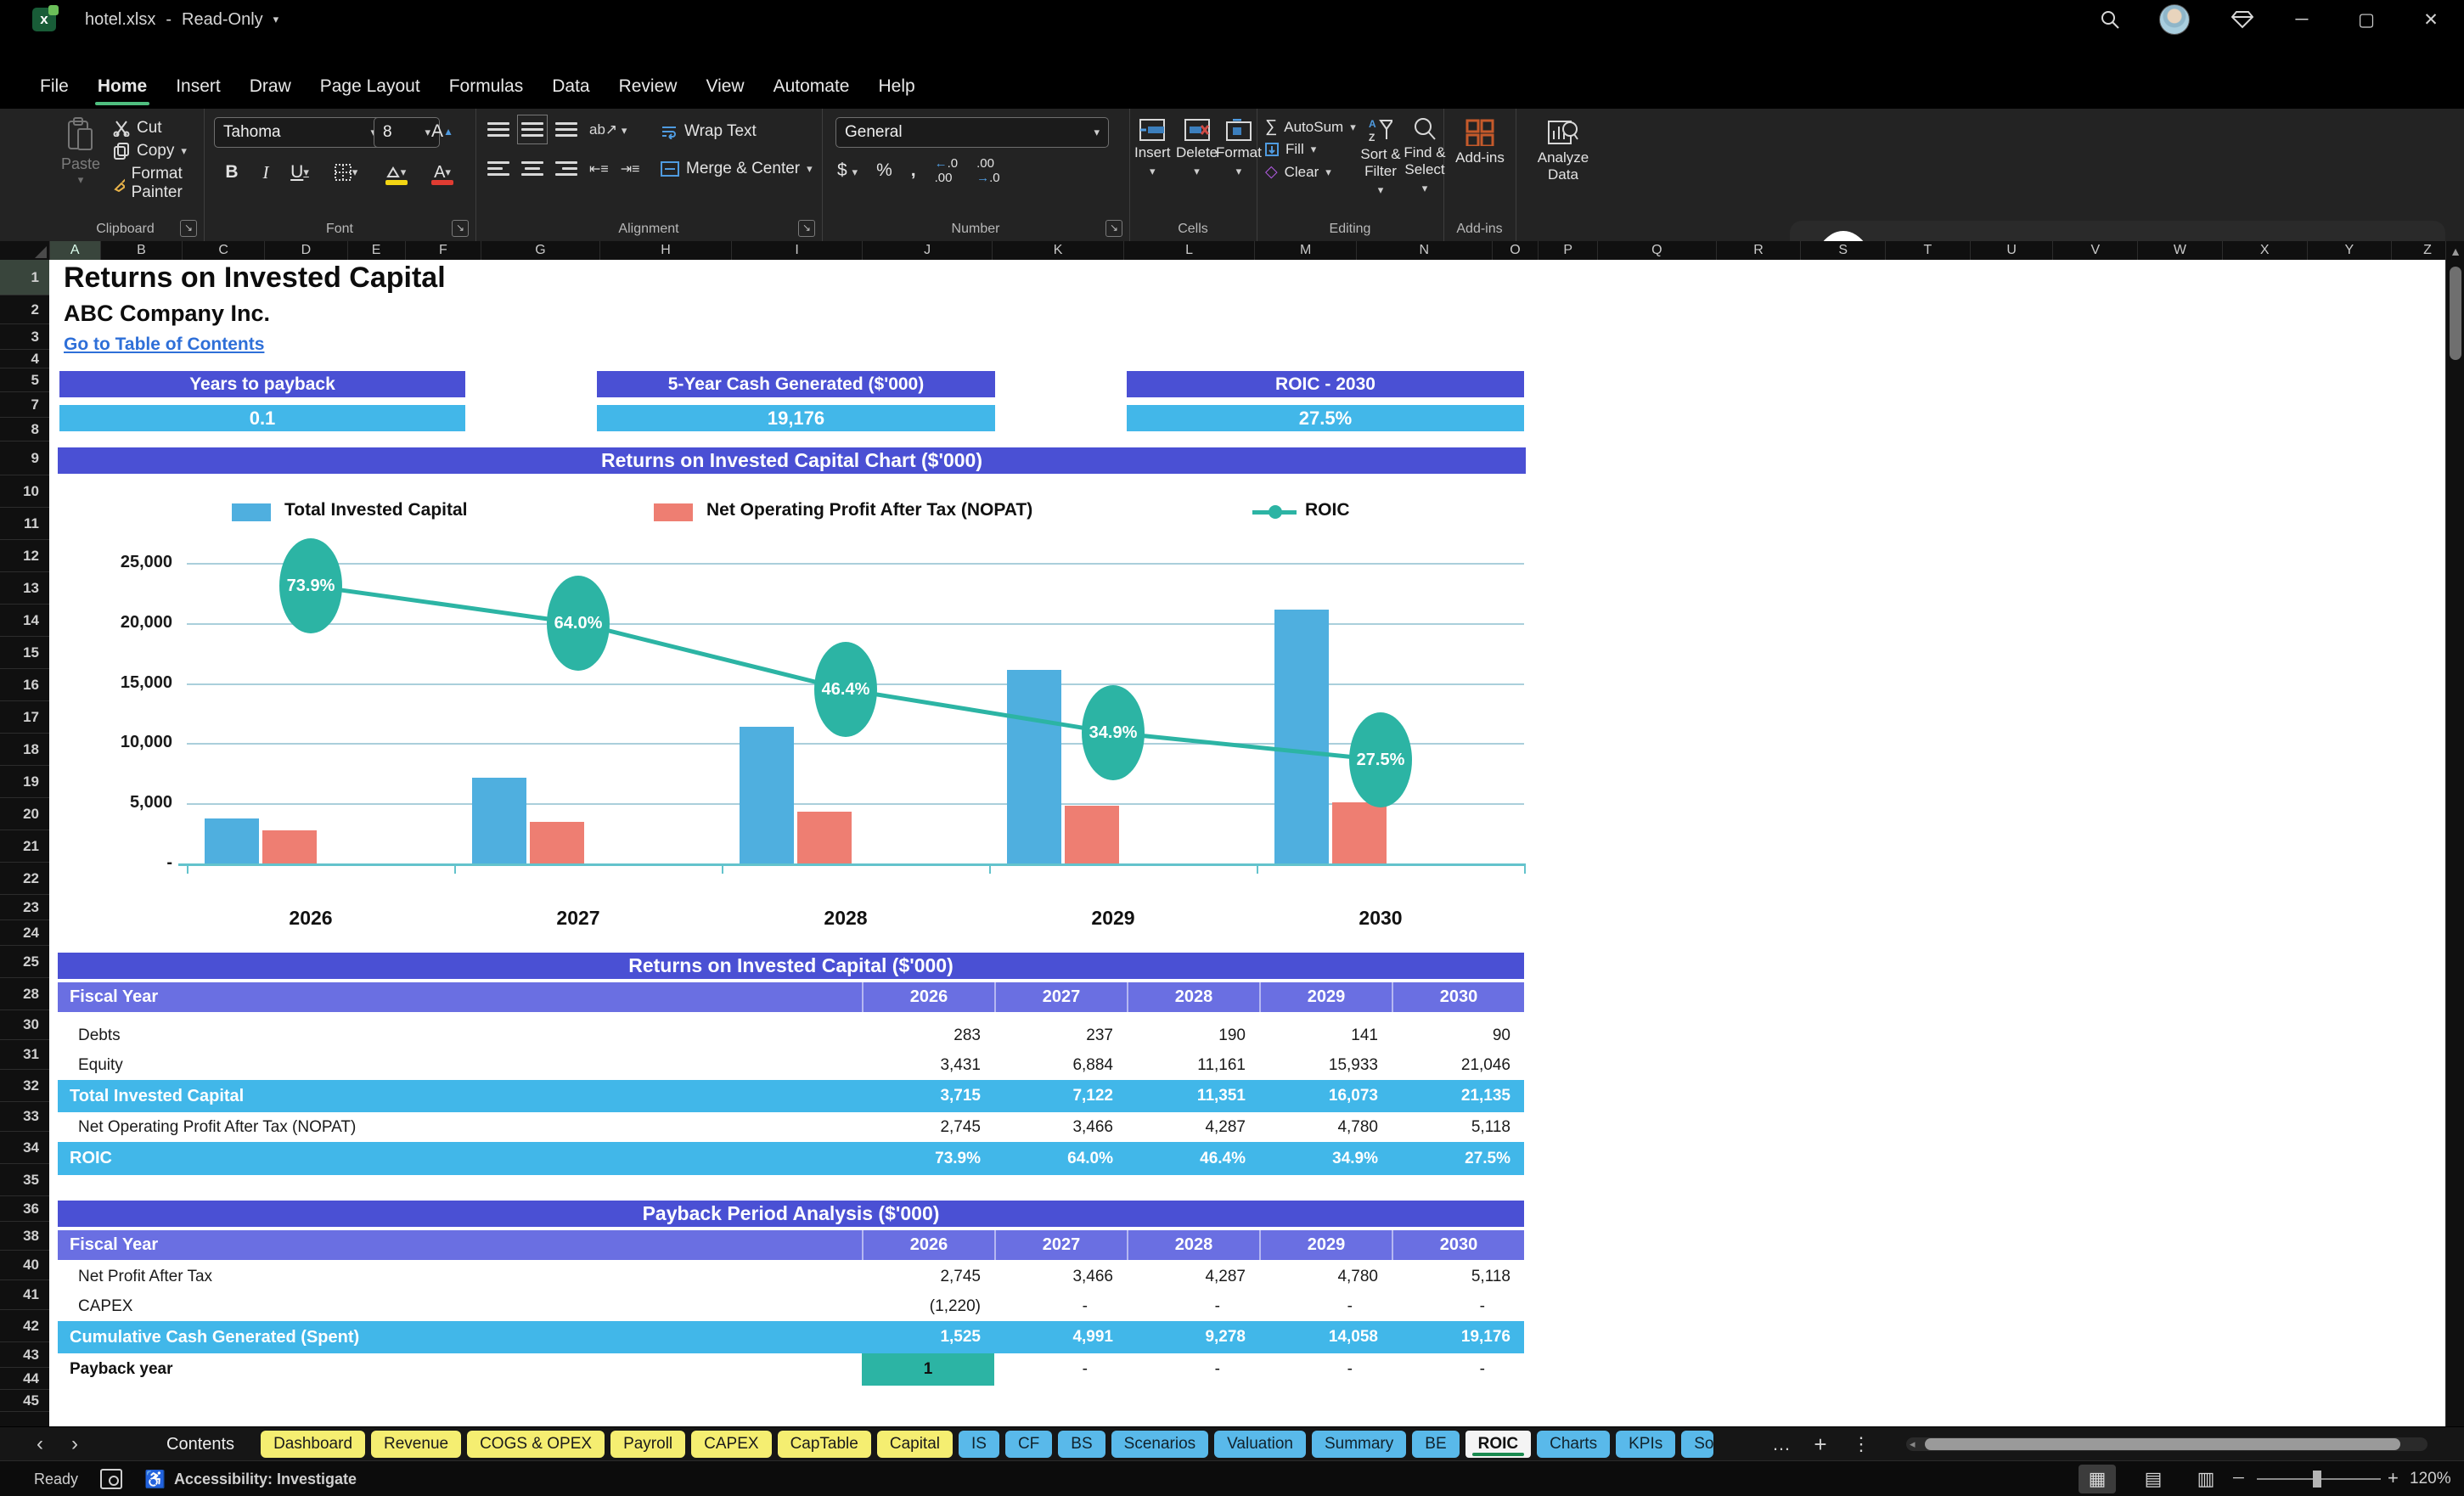  I want to click on find-select-button: Find & Select ▾, so click(1425, 156).